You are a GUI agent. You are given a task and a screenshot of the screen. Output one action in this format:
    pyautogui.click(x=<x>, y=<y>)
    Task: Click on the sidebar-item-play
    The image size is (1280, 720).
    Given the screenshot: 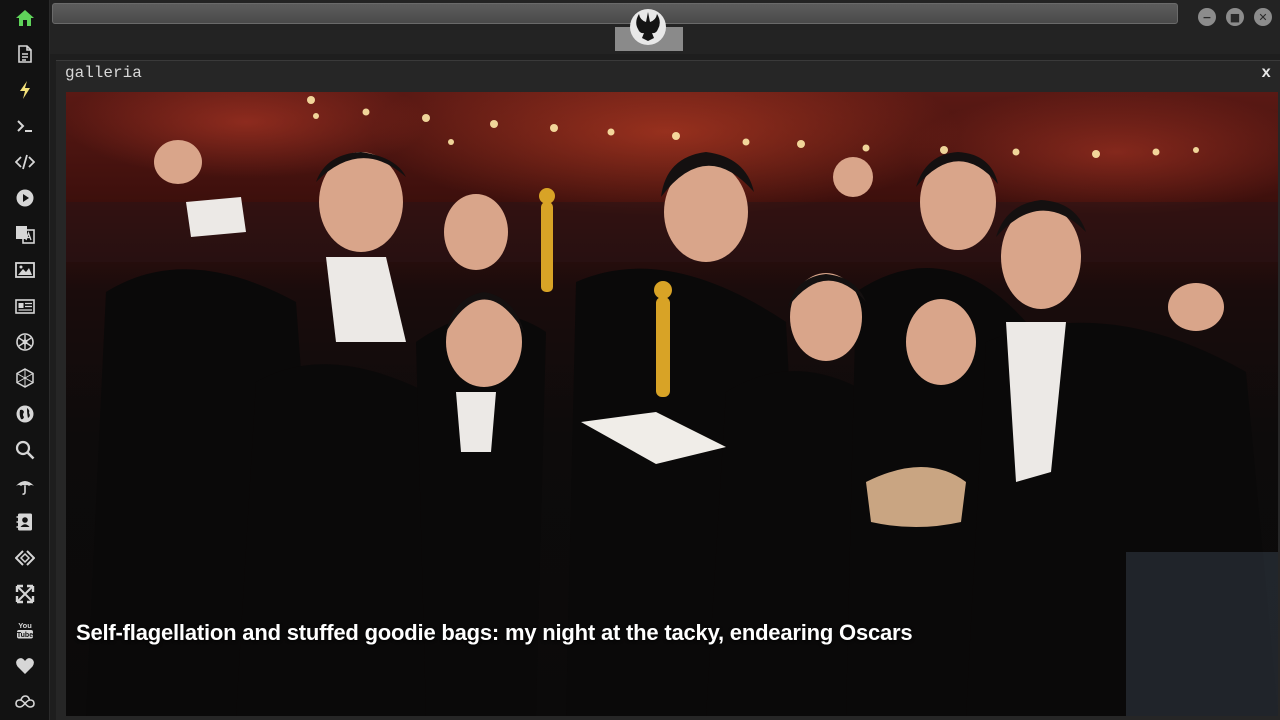 What is the action you would take?
    pyautogui.click(x=25, y=198)
    